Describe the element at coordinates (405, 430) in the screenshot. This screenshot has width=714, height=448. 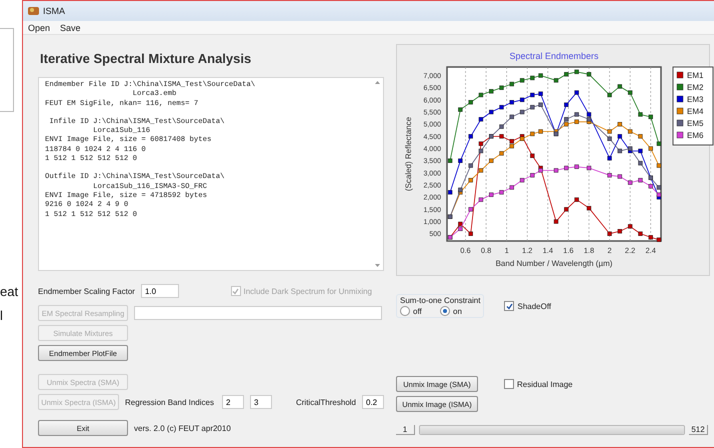
I see `range-start: 1` at that location.